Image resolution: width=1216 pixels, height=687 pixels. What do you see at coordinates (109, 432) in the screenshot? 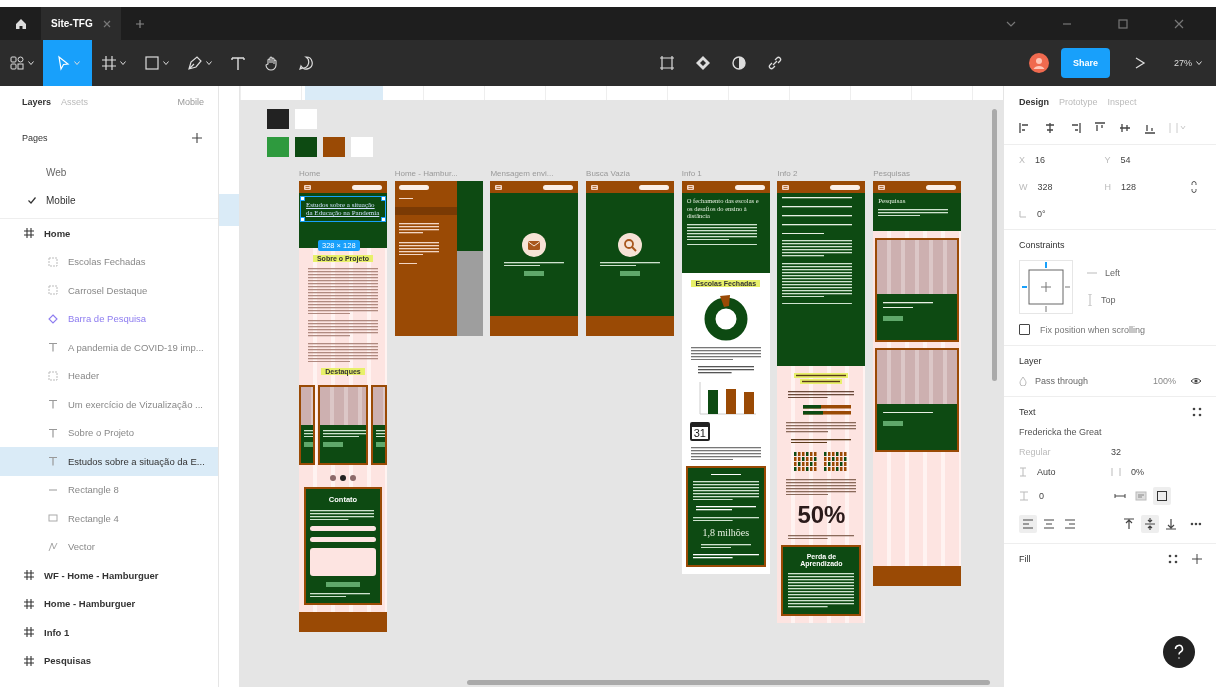
I see `layer-item: Sobre o Projeto` at bounding box center [109, 432].